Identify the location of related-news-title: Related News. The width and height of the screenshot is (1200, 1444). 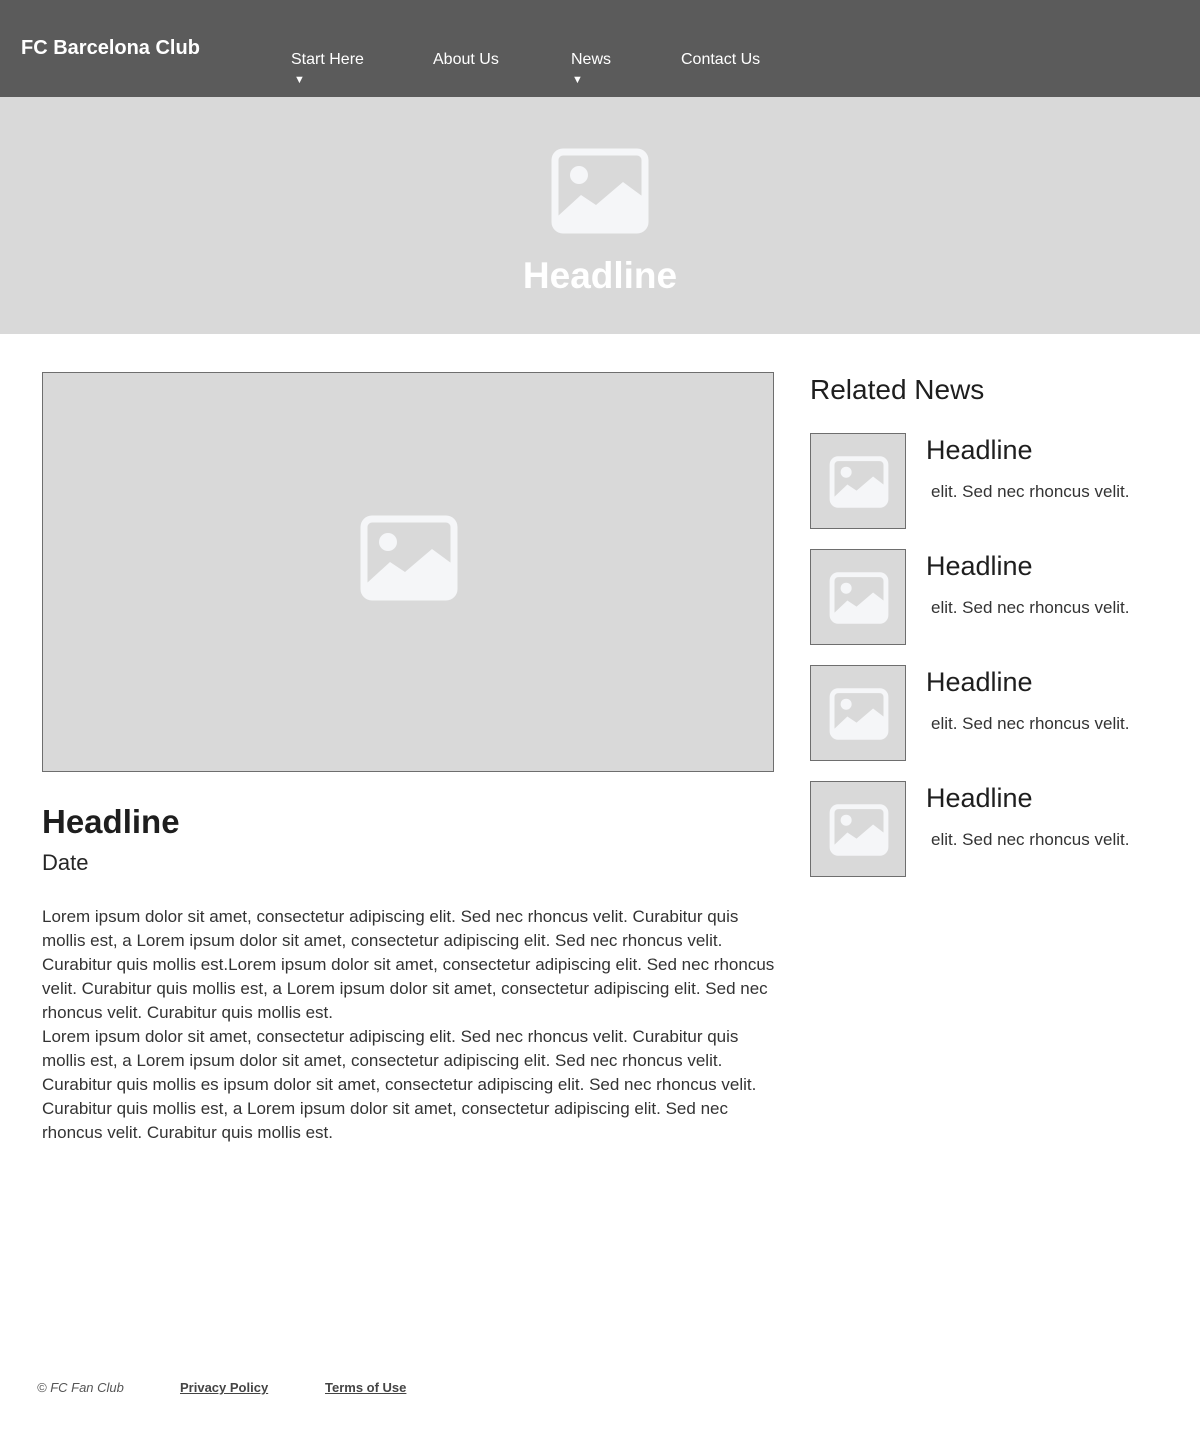
(897, 389).